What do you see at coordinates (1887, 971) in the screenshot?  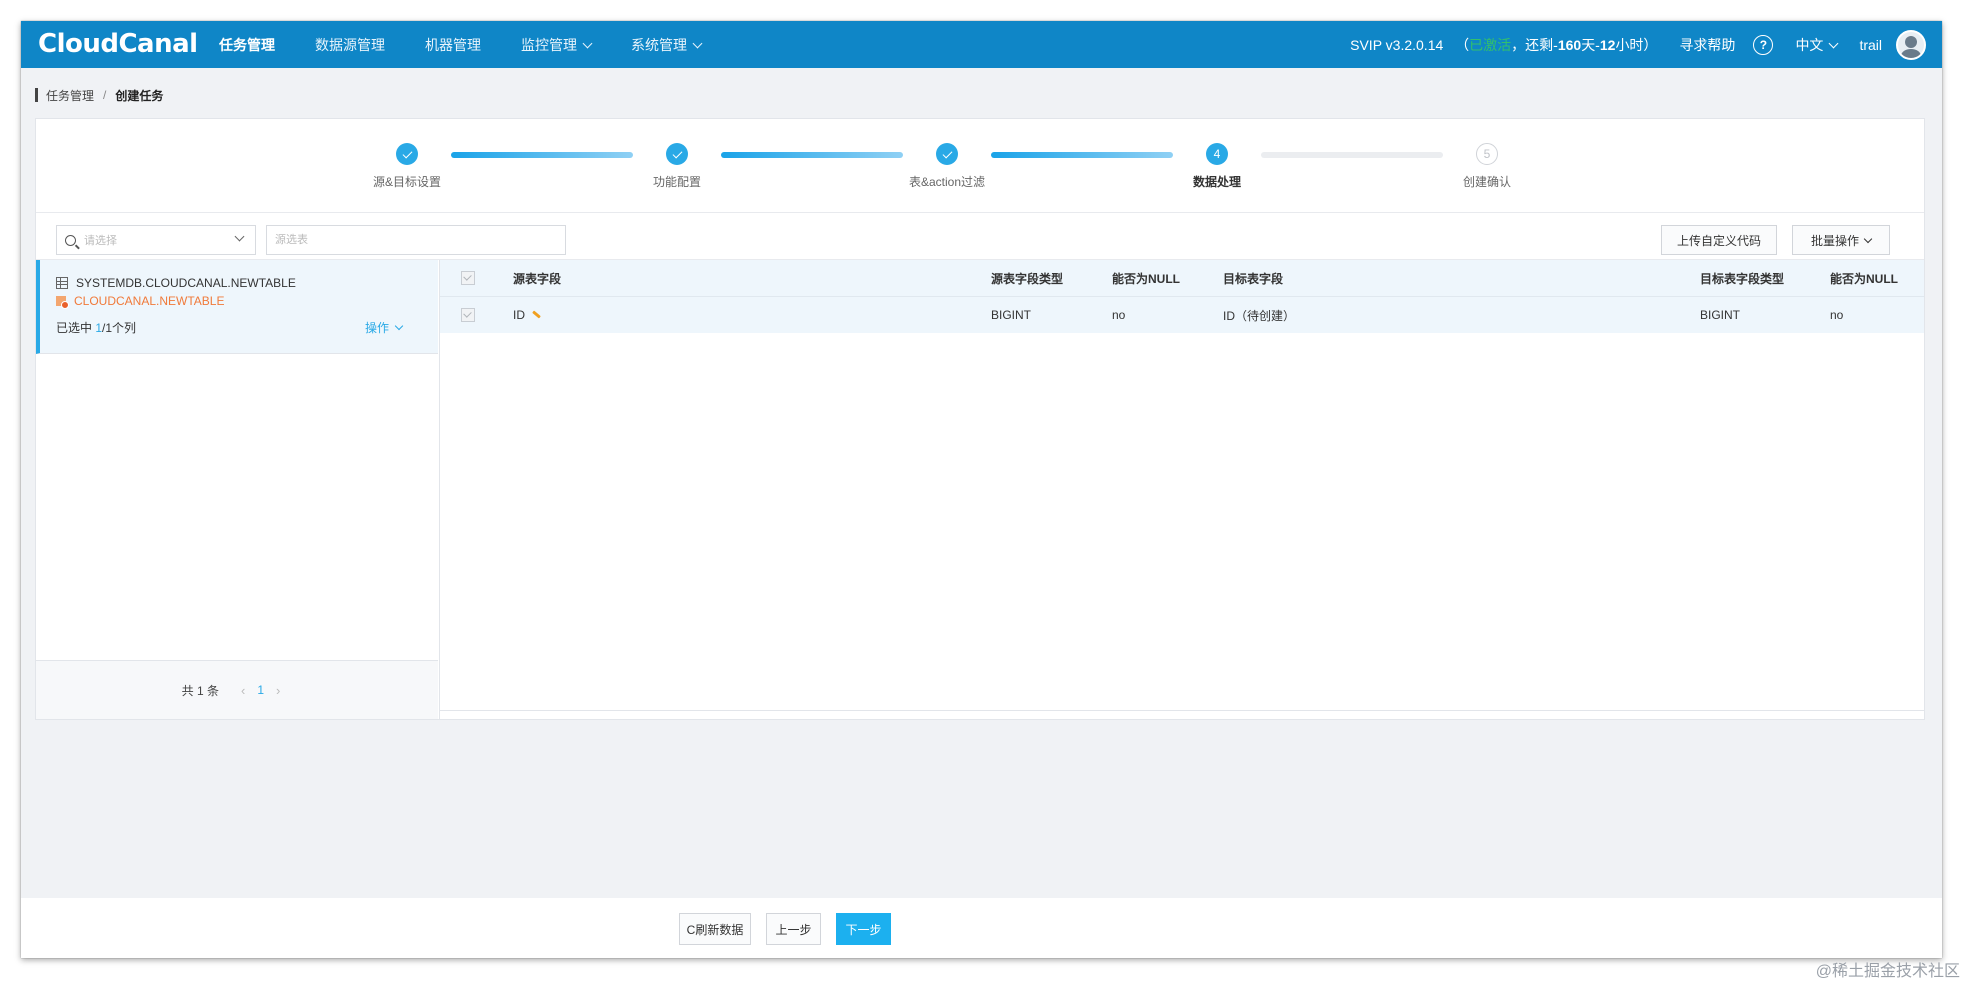 I see `watermark: @稀土掘金技术社区` at bounding box center [1887, 971].